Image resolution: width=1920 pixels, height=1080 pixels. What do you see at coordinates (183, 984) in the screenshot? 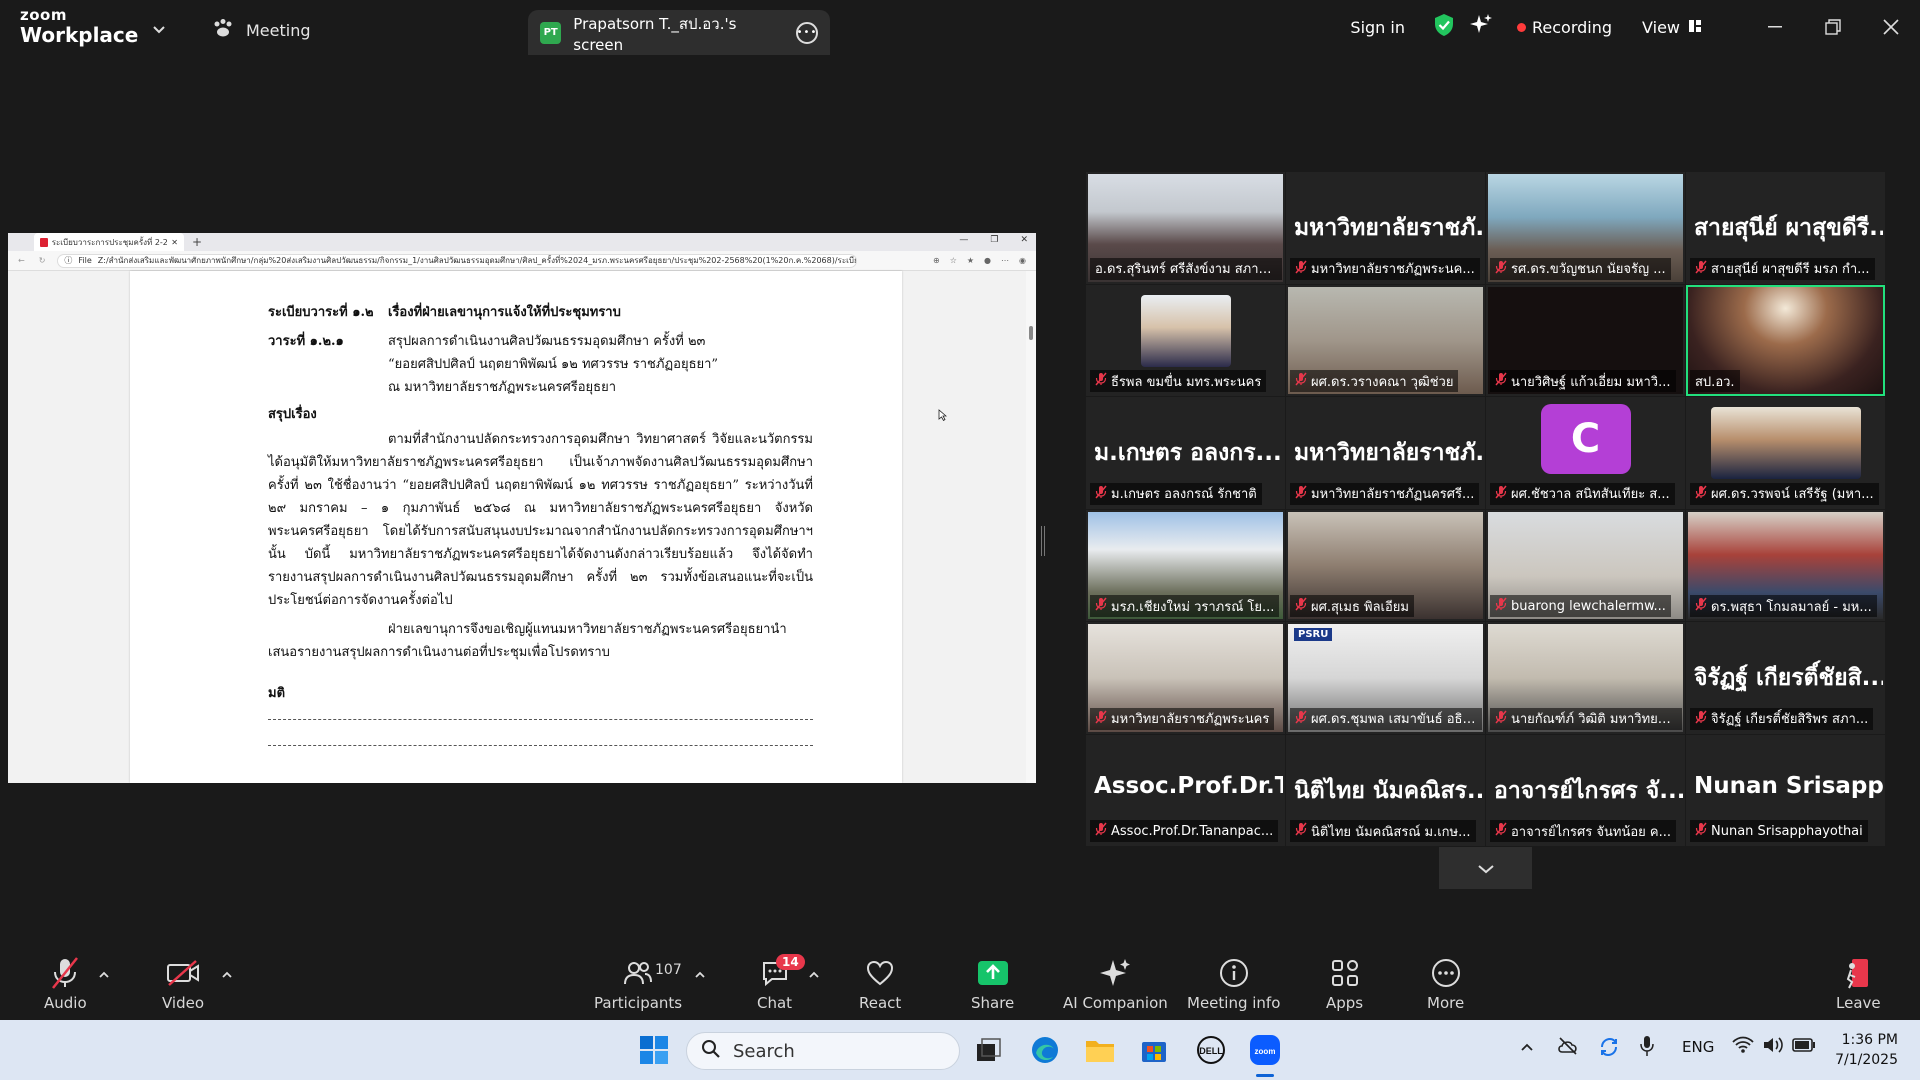
I see `video-button: Video` at bounding box center [183, 984].